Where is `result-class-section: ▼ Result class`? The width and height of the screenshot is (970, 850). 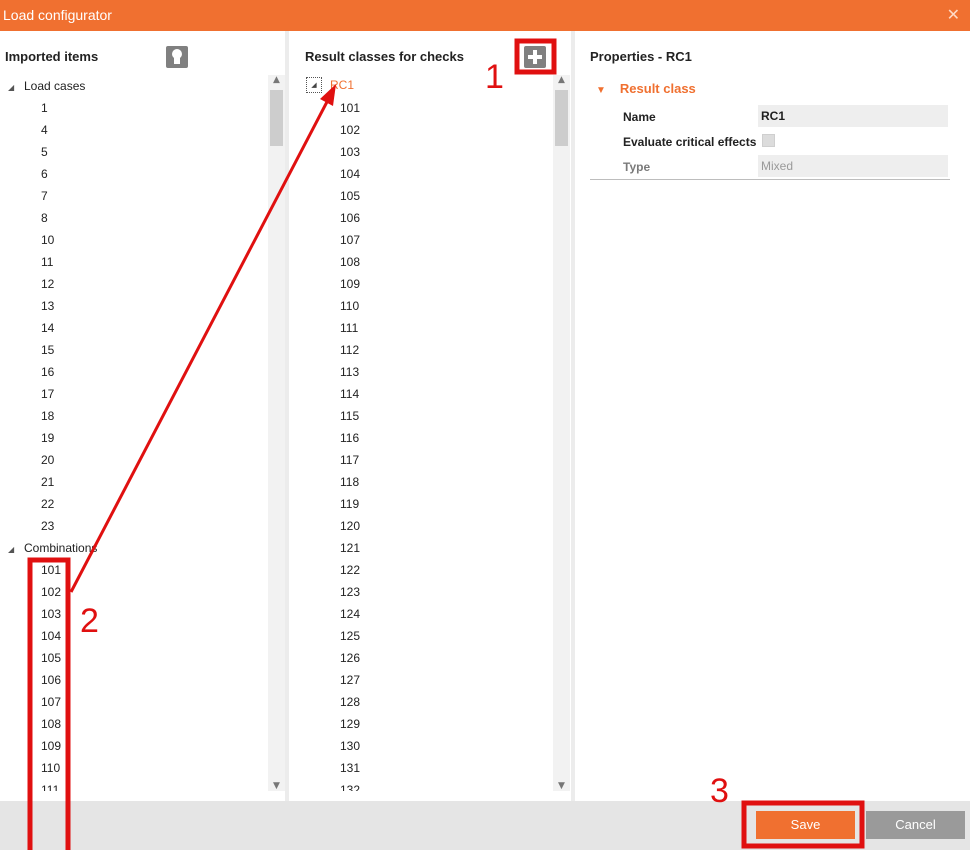 result-class-section: ▼ Result class is located at coordinates (646, 88).